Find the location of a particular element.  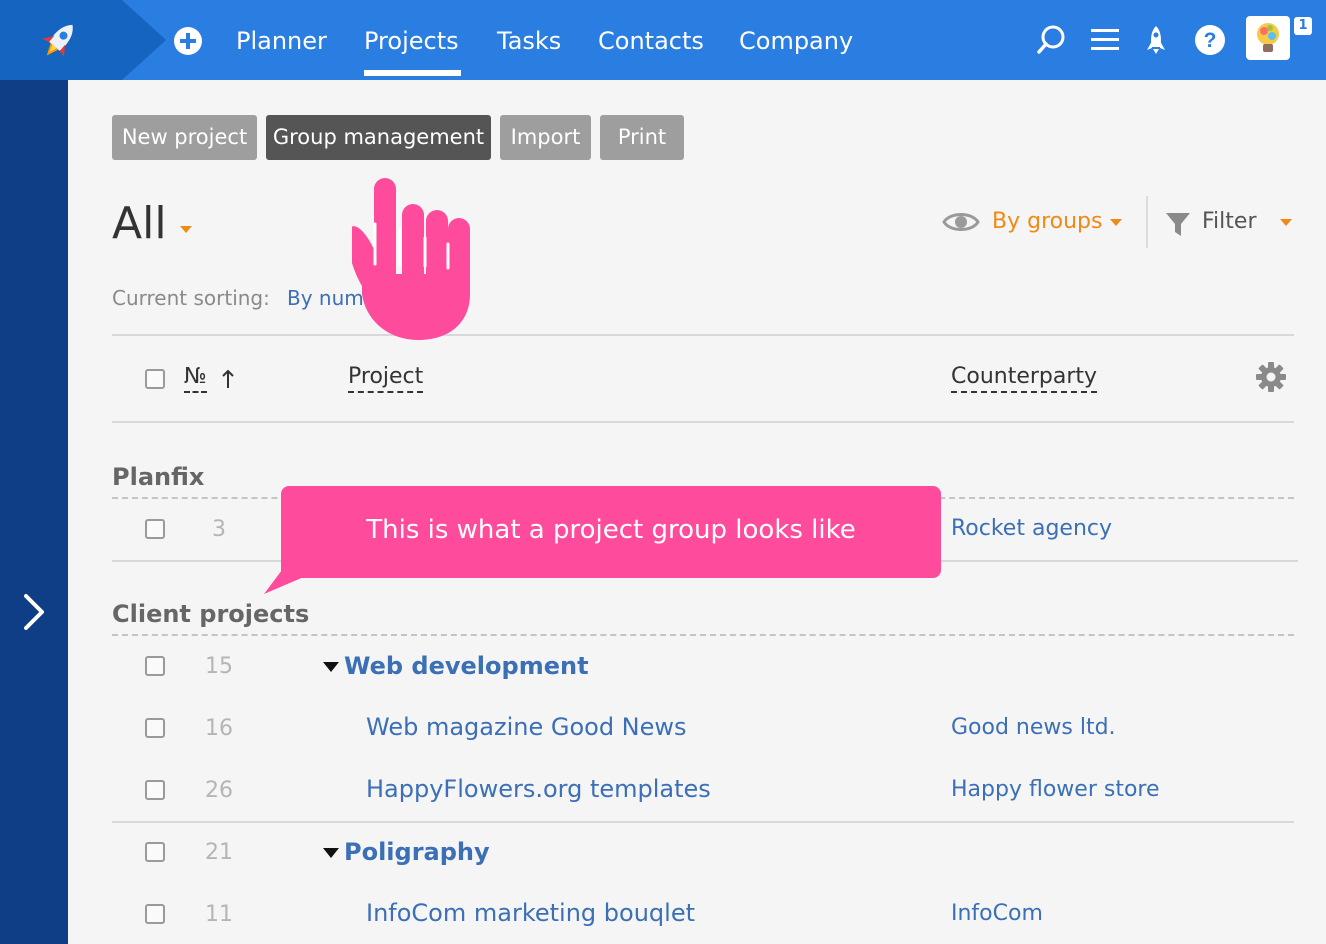

add-new-icon is located at coordinates (188, 41).